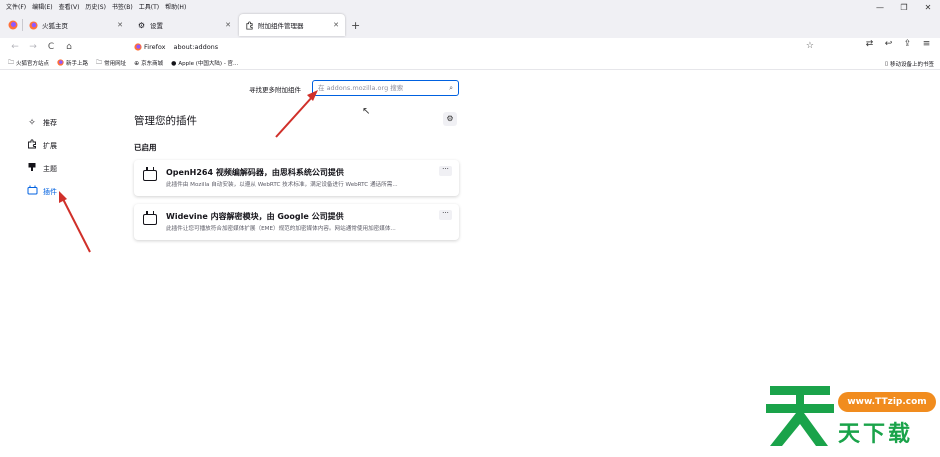 This screenshot has height=457, width=940. What do you see at coordinates (800, 416) in the screenshot?
I see `watermark-logo` at bounding box center [800, 416].